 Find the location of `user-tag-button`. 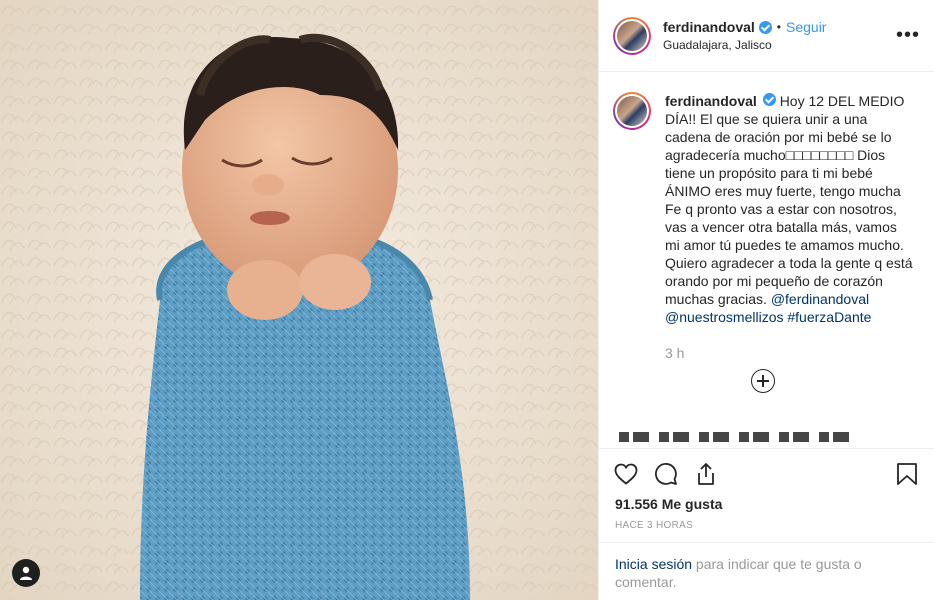

user-tag-button is located at coordinates (26, 573).